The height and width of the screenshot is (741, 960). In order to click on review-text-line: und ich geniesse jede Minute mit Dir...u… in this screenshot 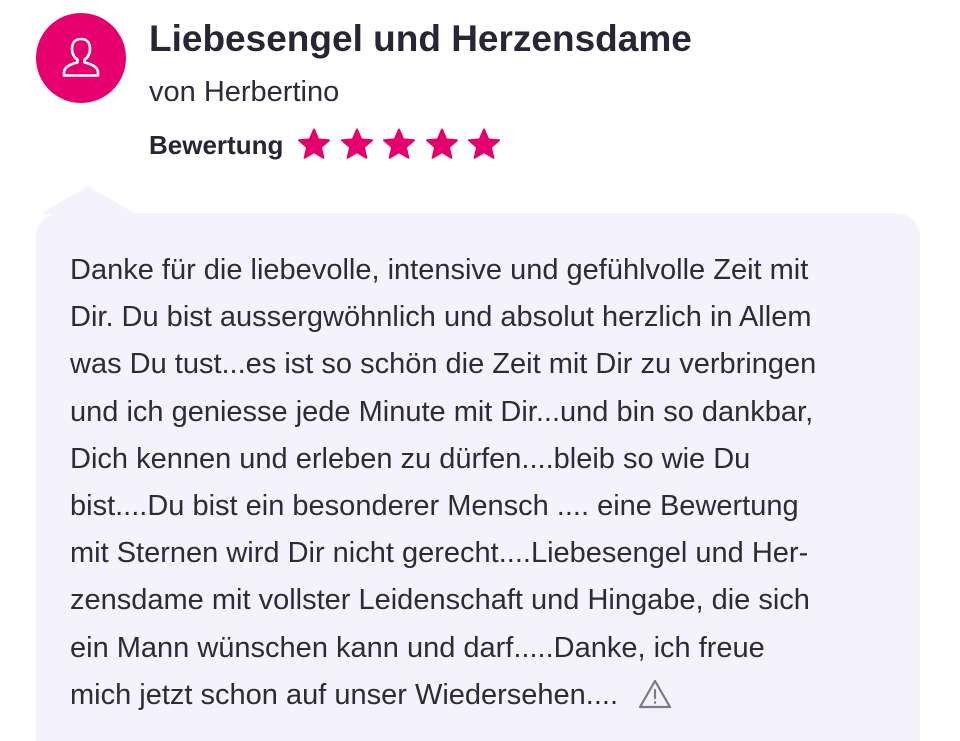, I will do `click(442, 411)`.